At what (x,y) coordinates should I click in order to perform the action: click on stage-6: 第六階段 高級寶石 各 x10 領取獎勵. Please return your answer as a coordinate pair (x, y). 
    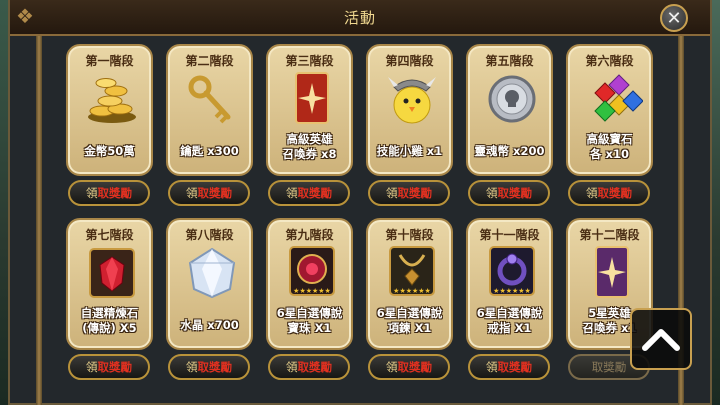
    Looking at the image, I should click on (609, 125).